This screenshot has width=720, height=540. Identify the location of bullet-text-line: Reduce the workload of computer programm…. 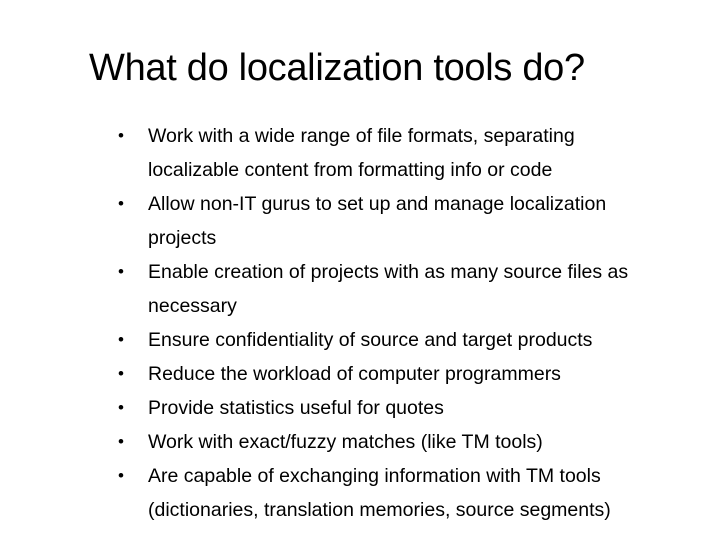
(354, 374).